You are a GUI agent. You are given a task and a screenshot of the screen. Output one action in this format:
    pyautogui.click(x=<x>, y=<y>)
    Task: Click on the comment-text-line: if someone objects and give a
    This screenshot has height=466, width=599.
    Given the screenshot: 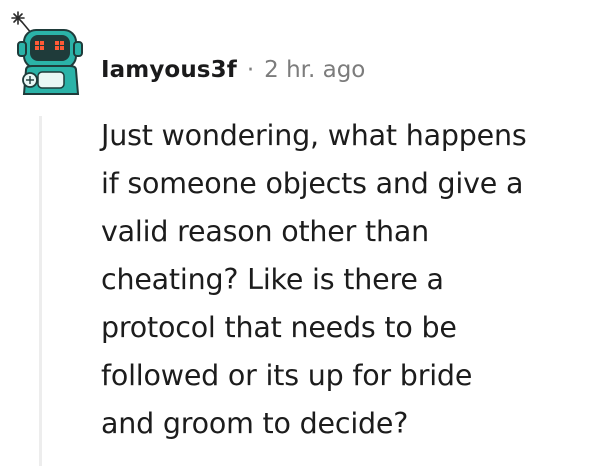 What is the action you would take?
    pyautogui.click(x=312, y=183)
    